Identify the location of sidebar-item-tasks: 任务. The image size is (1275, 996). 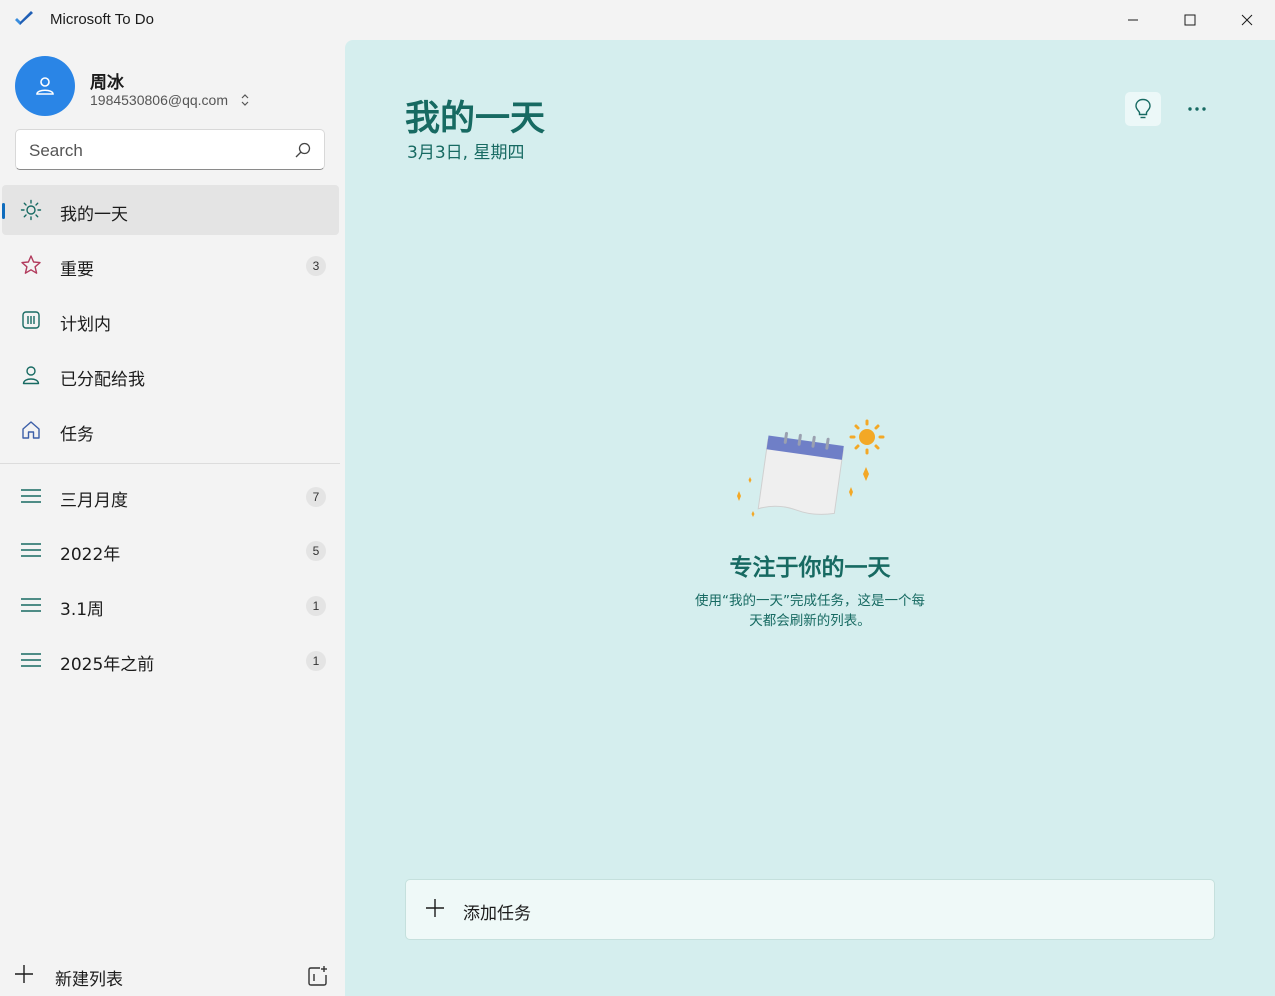
(170, 430).